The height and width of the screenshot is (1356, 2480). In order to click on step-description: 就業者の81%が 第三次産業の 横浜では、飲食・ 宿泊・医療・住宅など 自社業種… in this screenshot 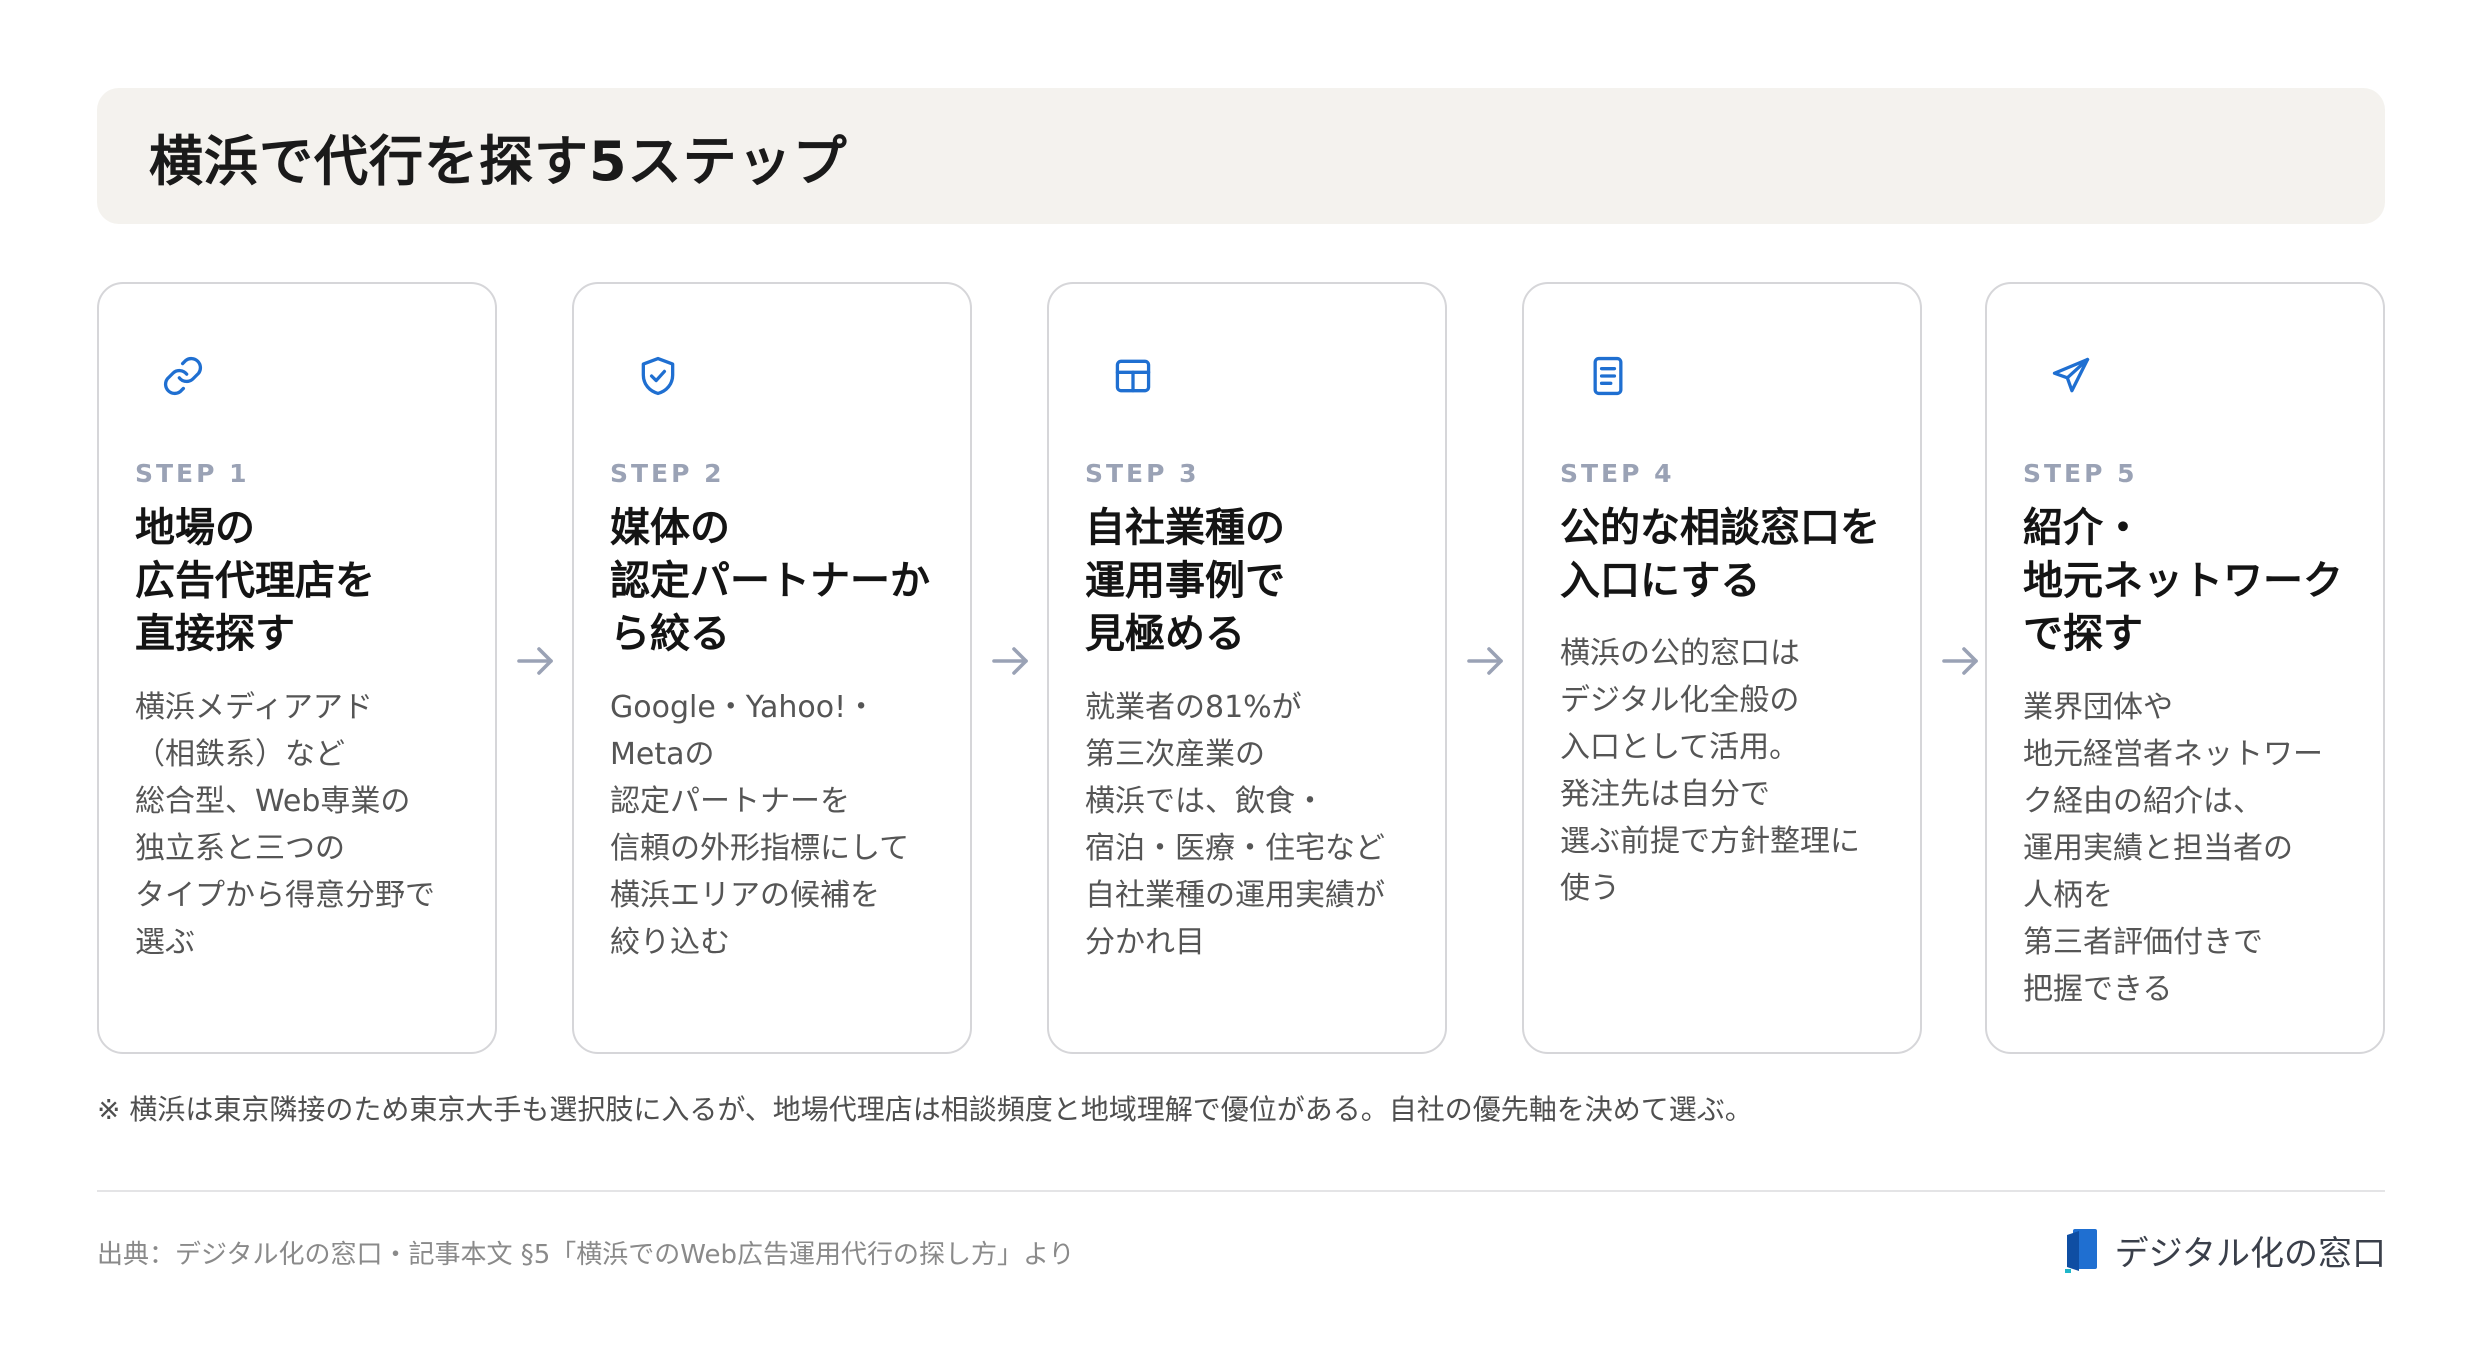, I will do `click(1235, 825)`.